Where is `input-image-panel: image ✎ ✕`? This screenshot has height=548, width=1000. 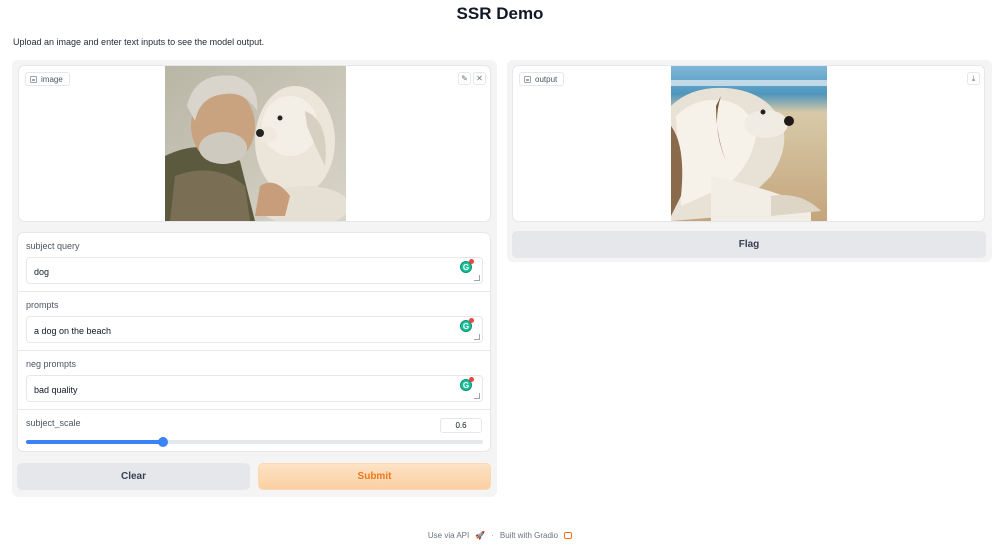
input-image-panel: image ✎ ✕ is located at coordinates (254, 143).